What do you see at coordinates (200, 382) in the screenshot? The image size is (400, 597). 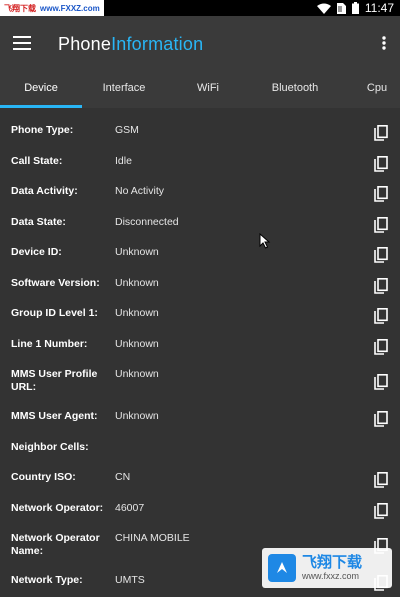 I see `info-row: MMS User Profile URL: Unknown` at bounding box center [200, 382].